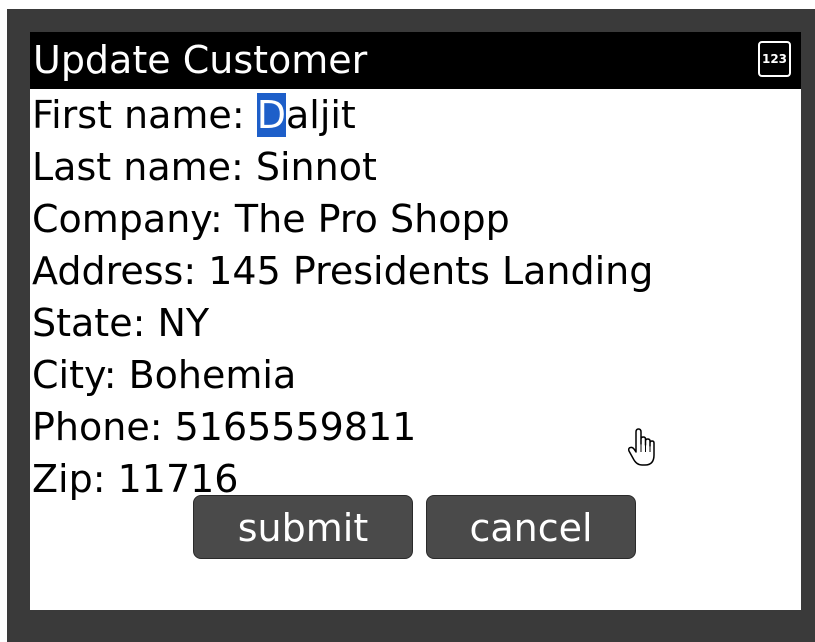 The width and height of the screenshot is (815, 642). I want to click on first-name-label: First name:, so click(144, 115).